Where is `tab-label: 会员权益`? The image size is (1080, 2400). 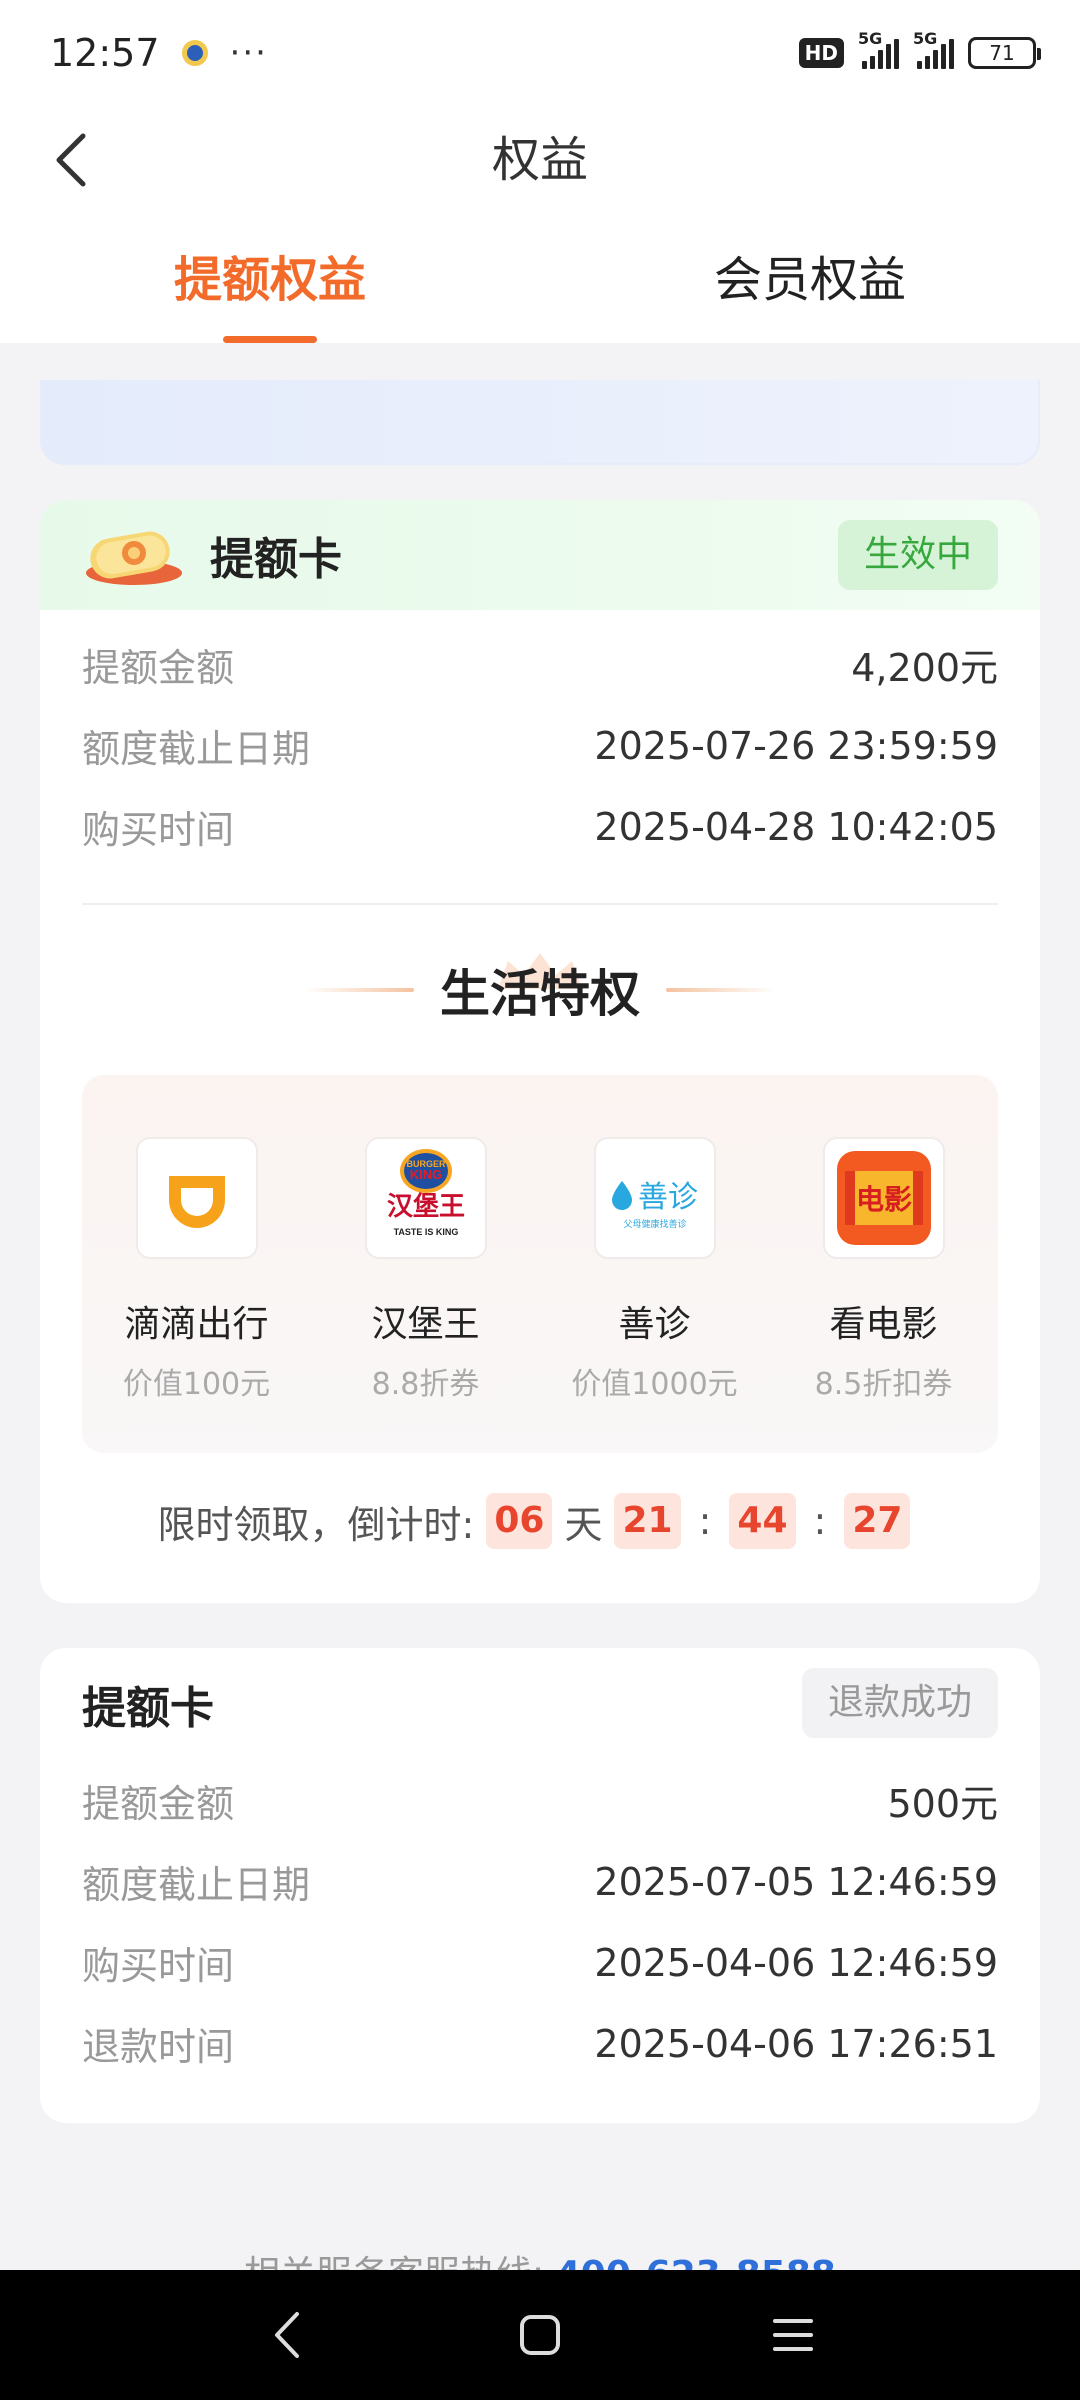
tab-label: 会员权益 is located at coordinates (809, 280).